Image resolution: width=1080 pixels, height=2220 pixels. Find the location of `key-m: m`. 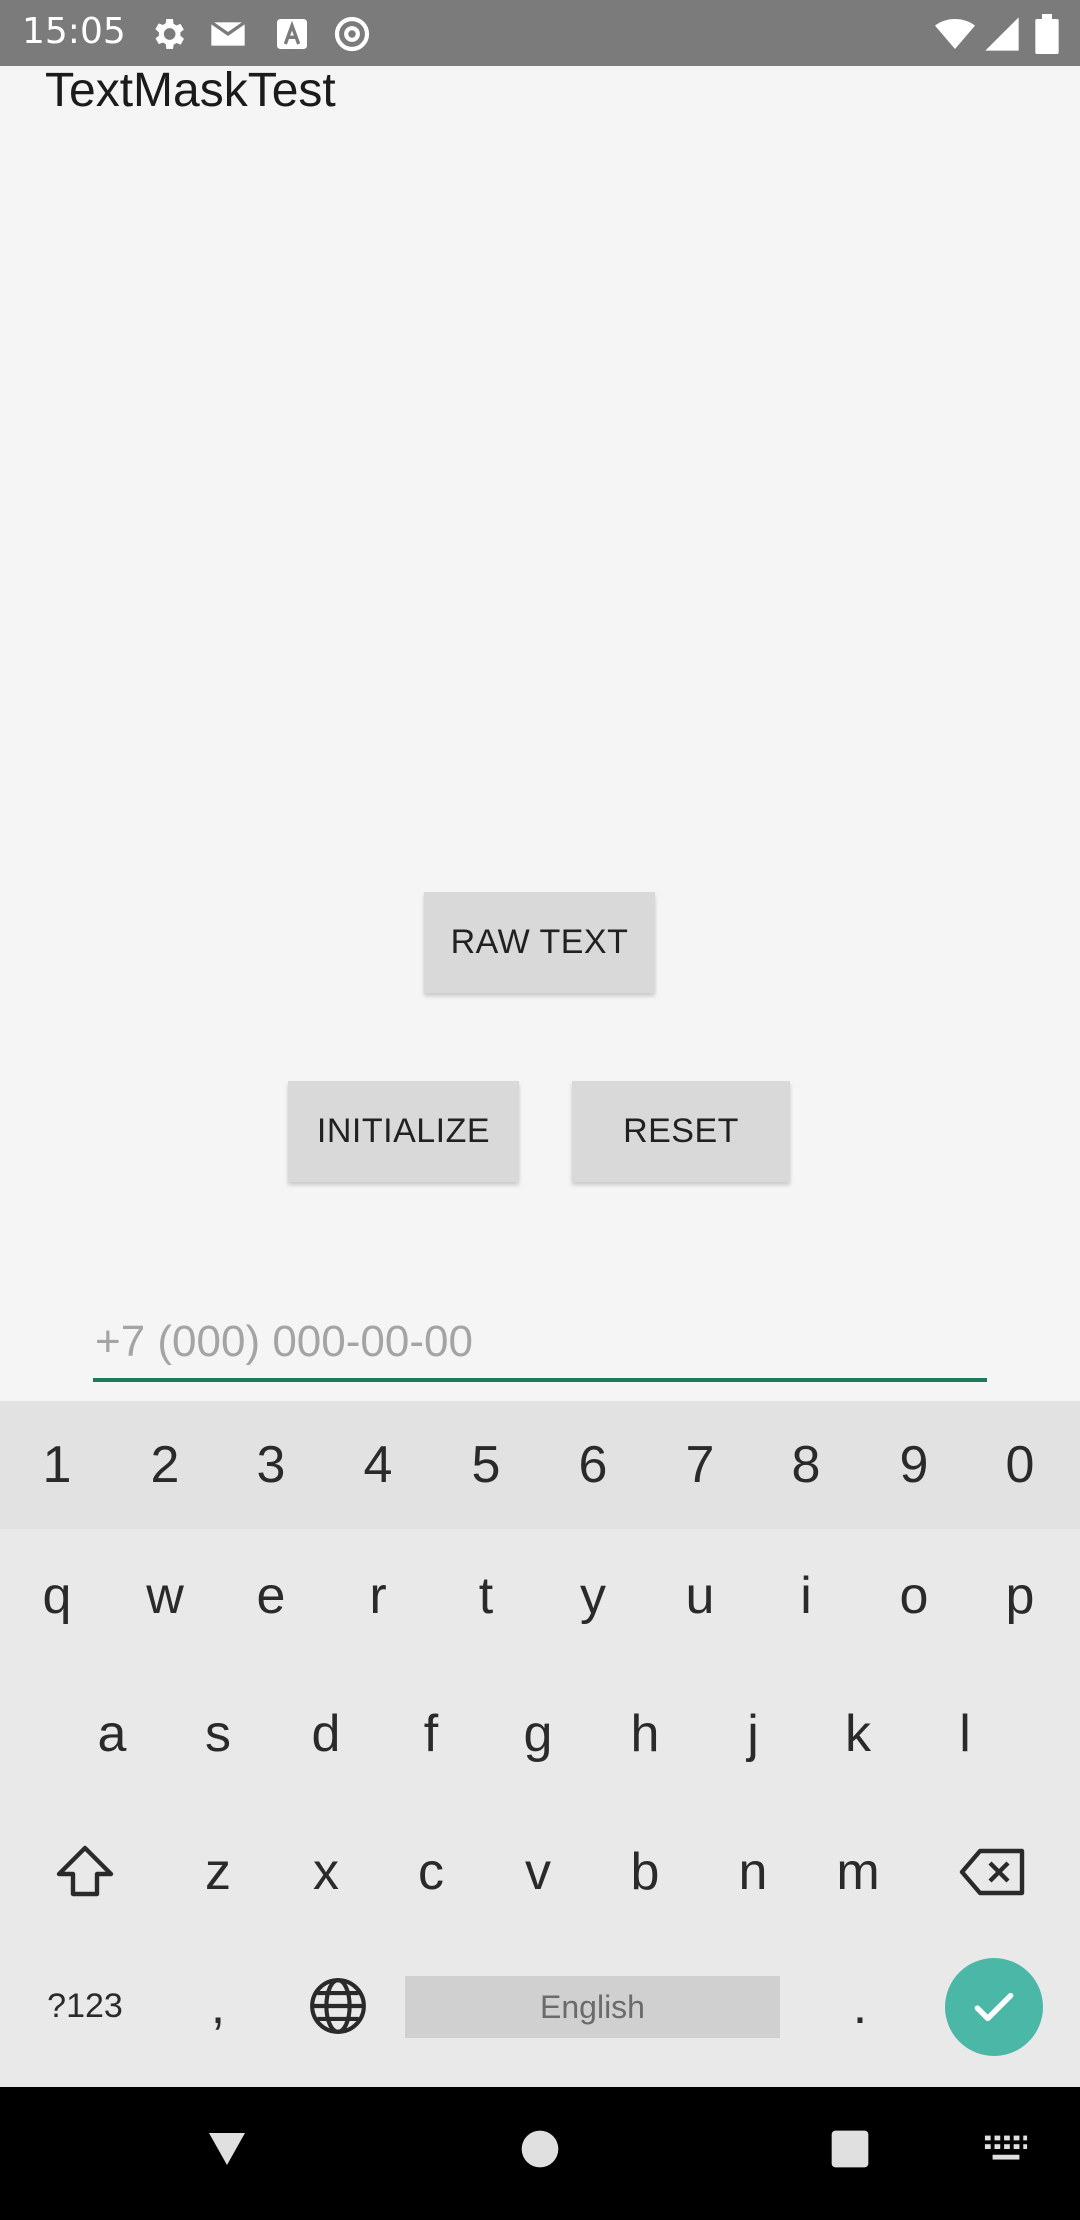

key-m: m is located at coordinates (858, 1872).